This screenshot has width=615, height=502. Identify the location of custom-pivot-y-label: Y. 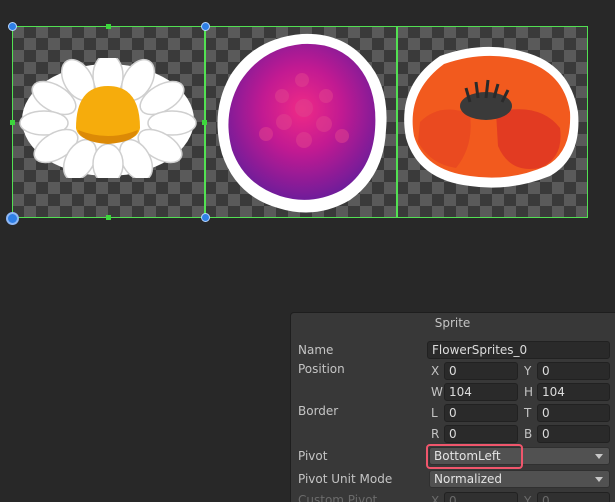
(528, 498).